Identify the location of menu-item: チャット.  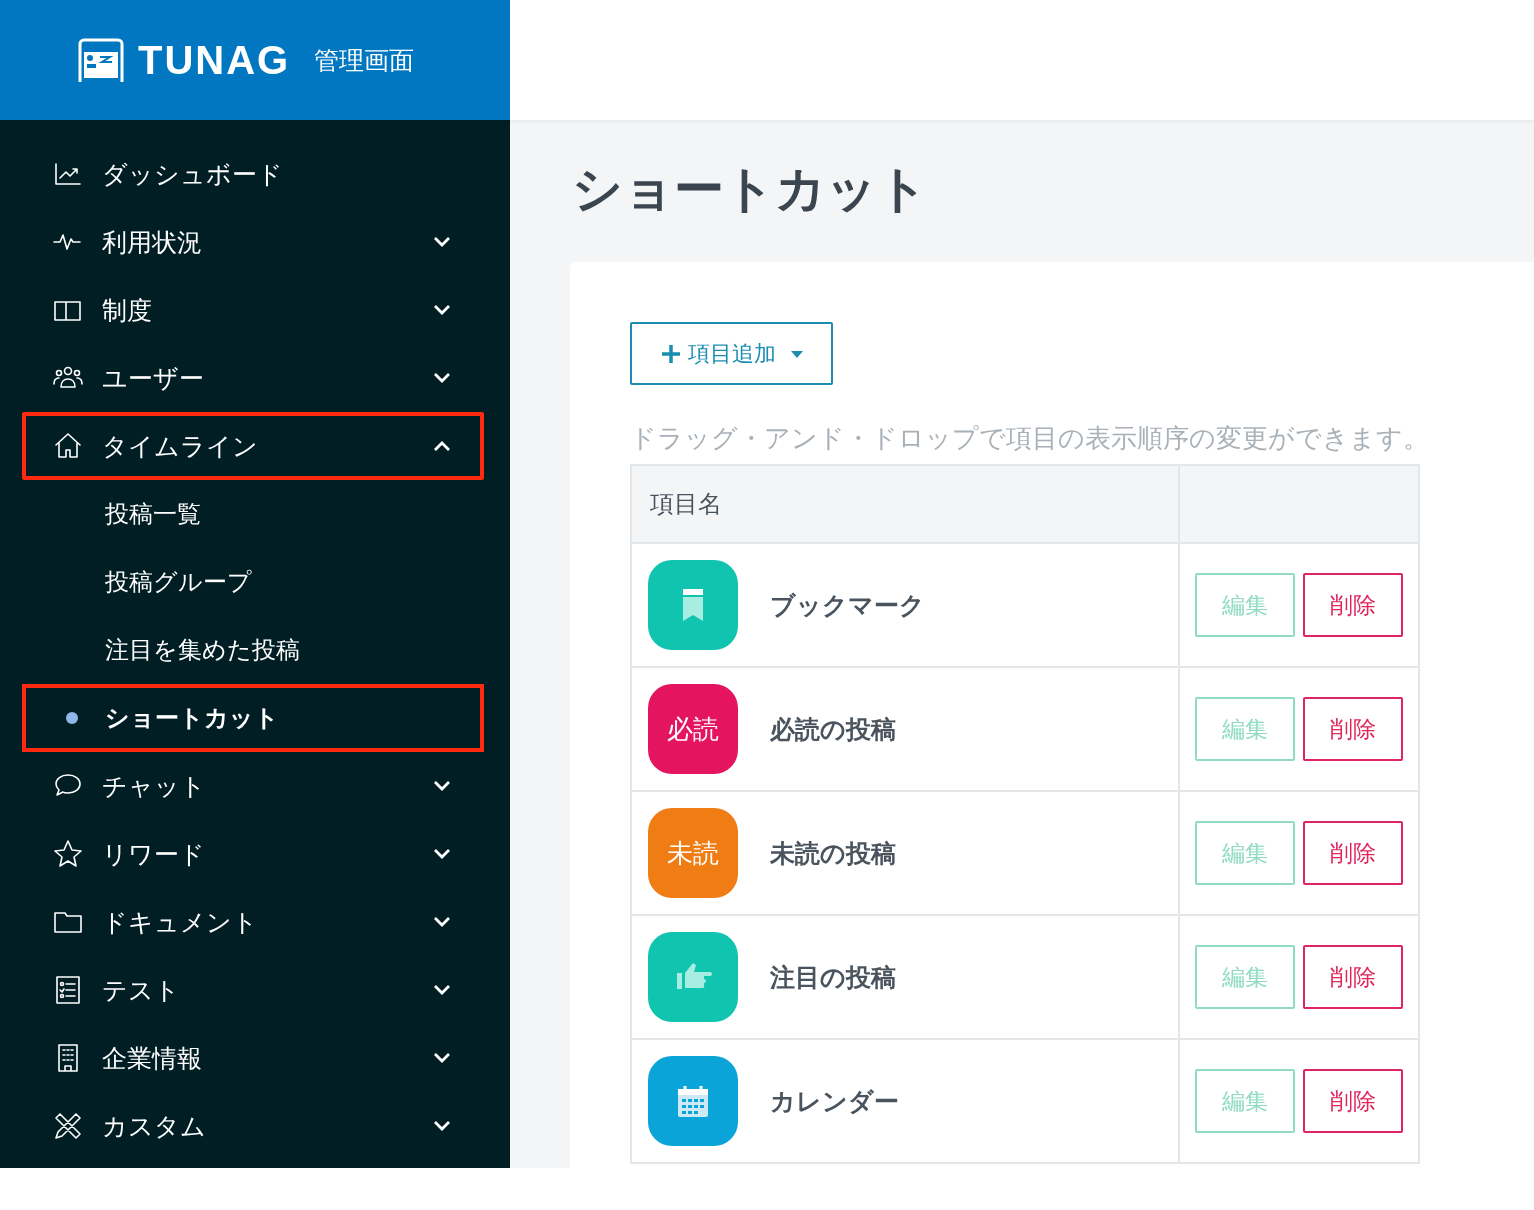
(253, 786).